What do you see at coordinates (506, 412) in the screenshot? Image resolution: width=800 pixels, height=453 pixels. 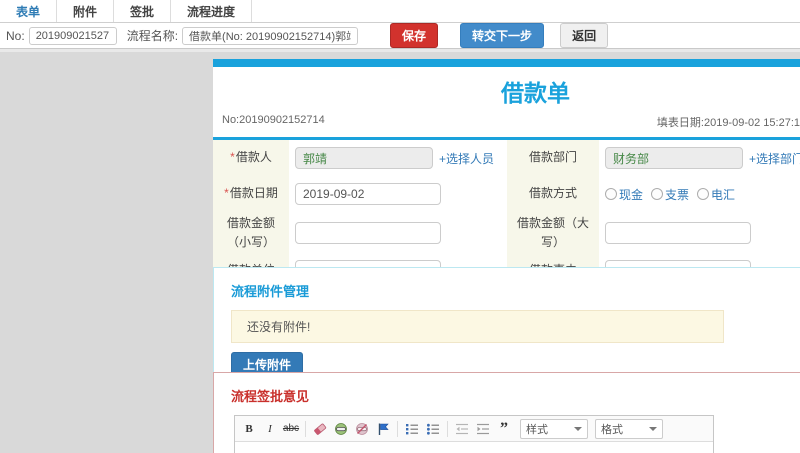 I see `approval-comment-section: 流程签批意见 B I abc ” 样式 格式` at bounding box center [506, 412].